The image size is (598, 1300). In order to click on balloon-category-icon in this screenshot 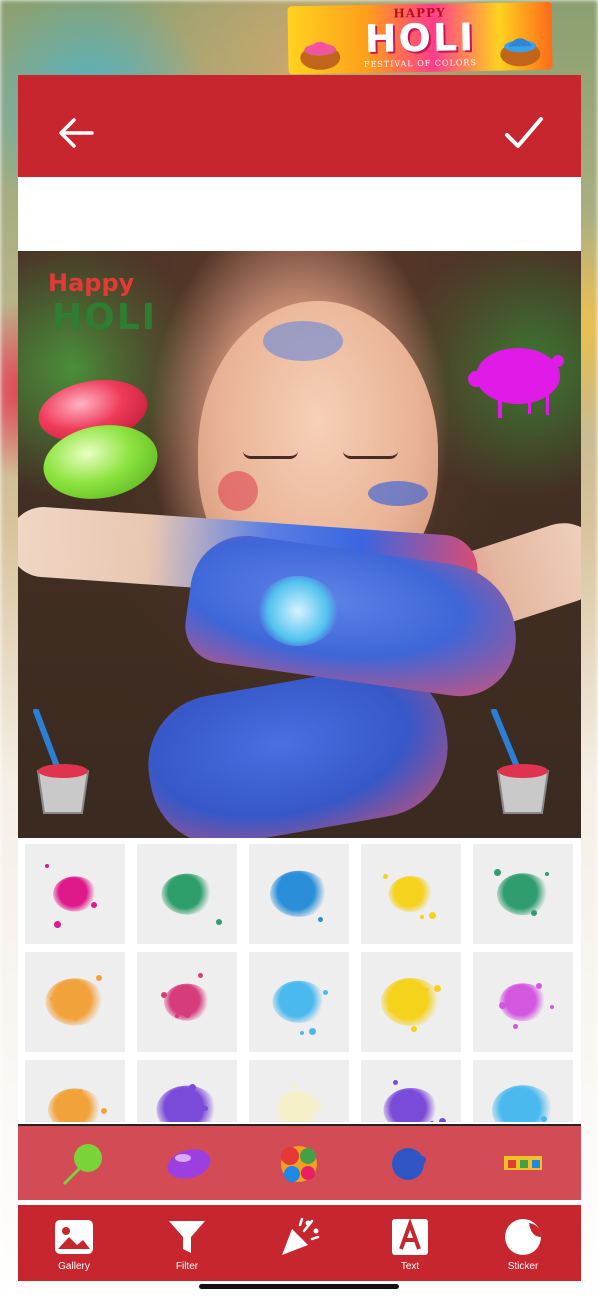, I will do `click(188, 1164)`.